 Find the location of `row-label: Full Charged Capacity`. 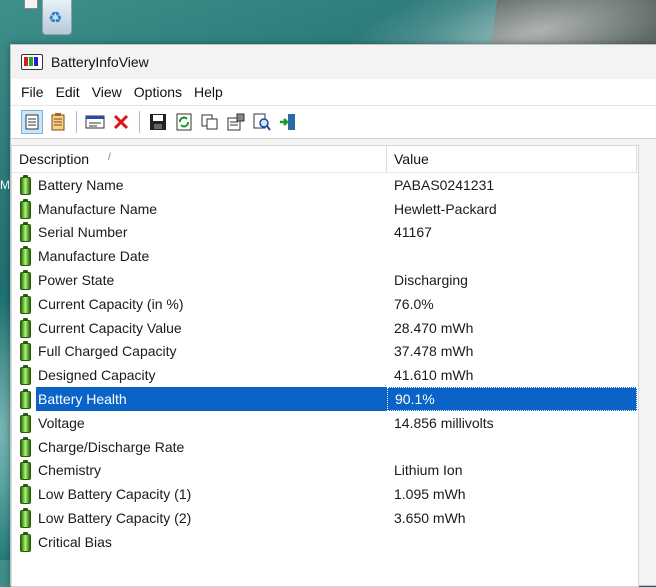

row-label: Full Charged Capacity is located at coordinates (107, 351).